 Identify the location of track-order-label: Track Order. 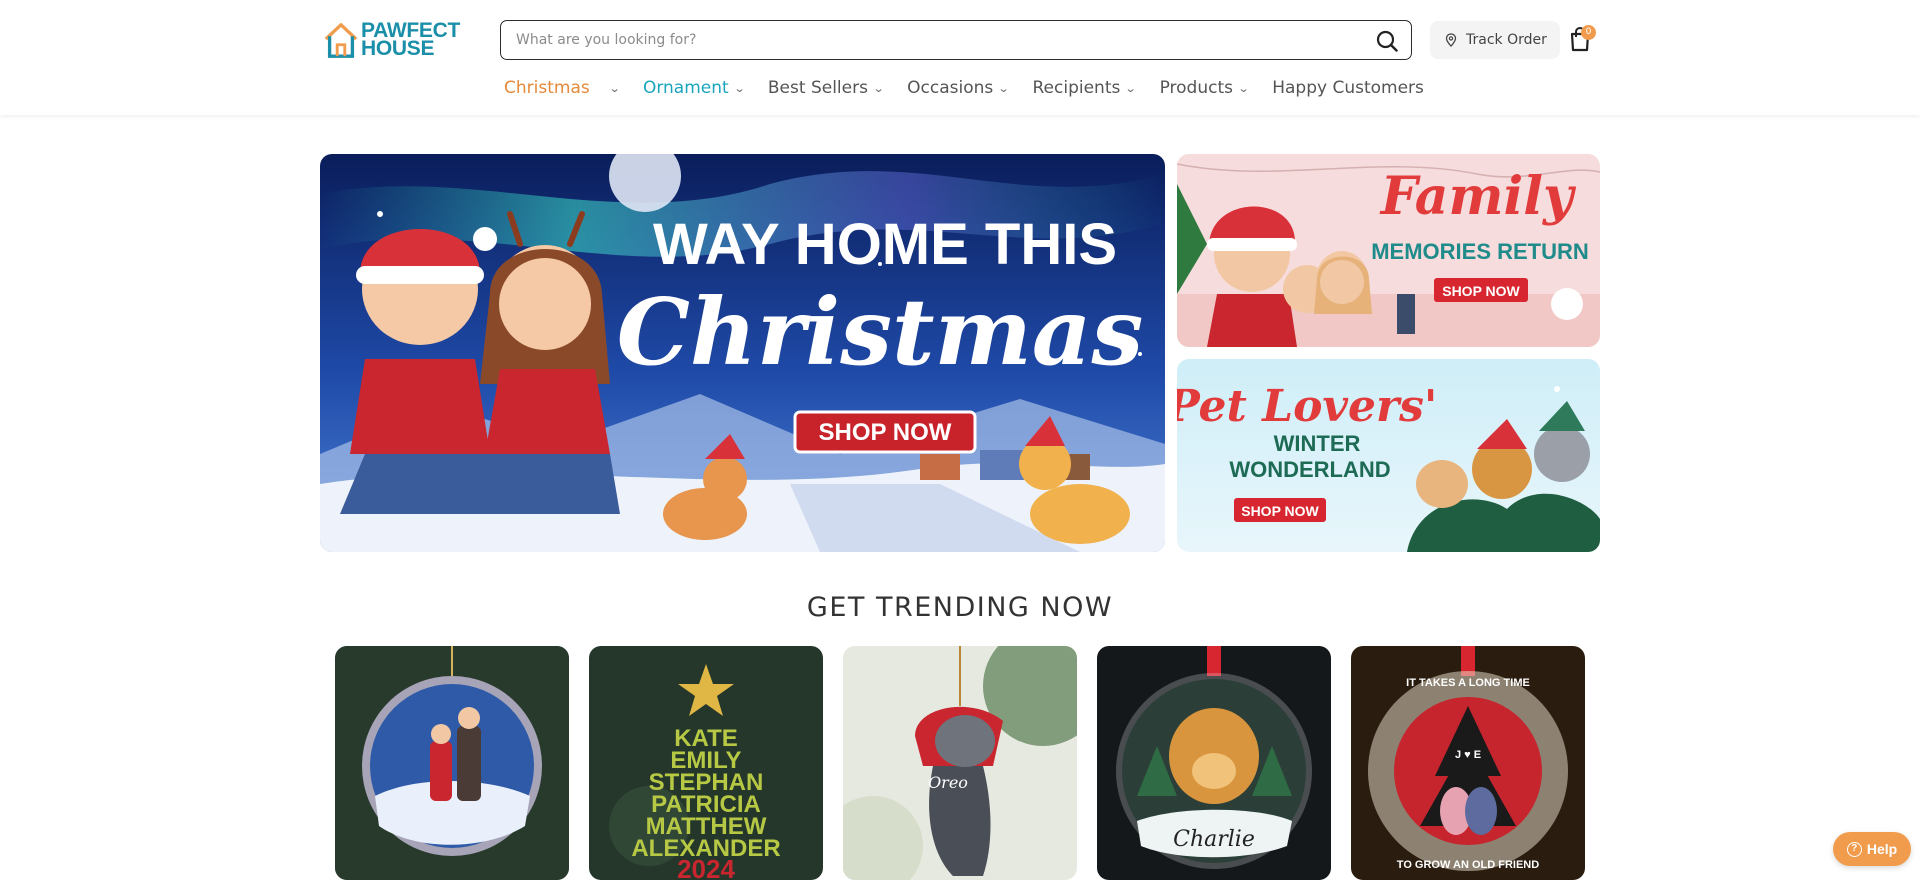
(1506, 40).